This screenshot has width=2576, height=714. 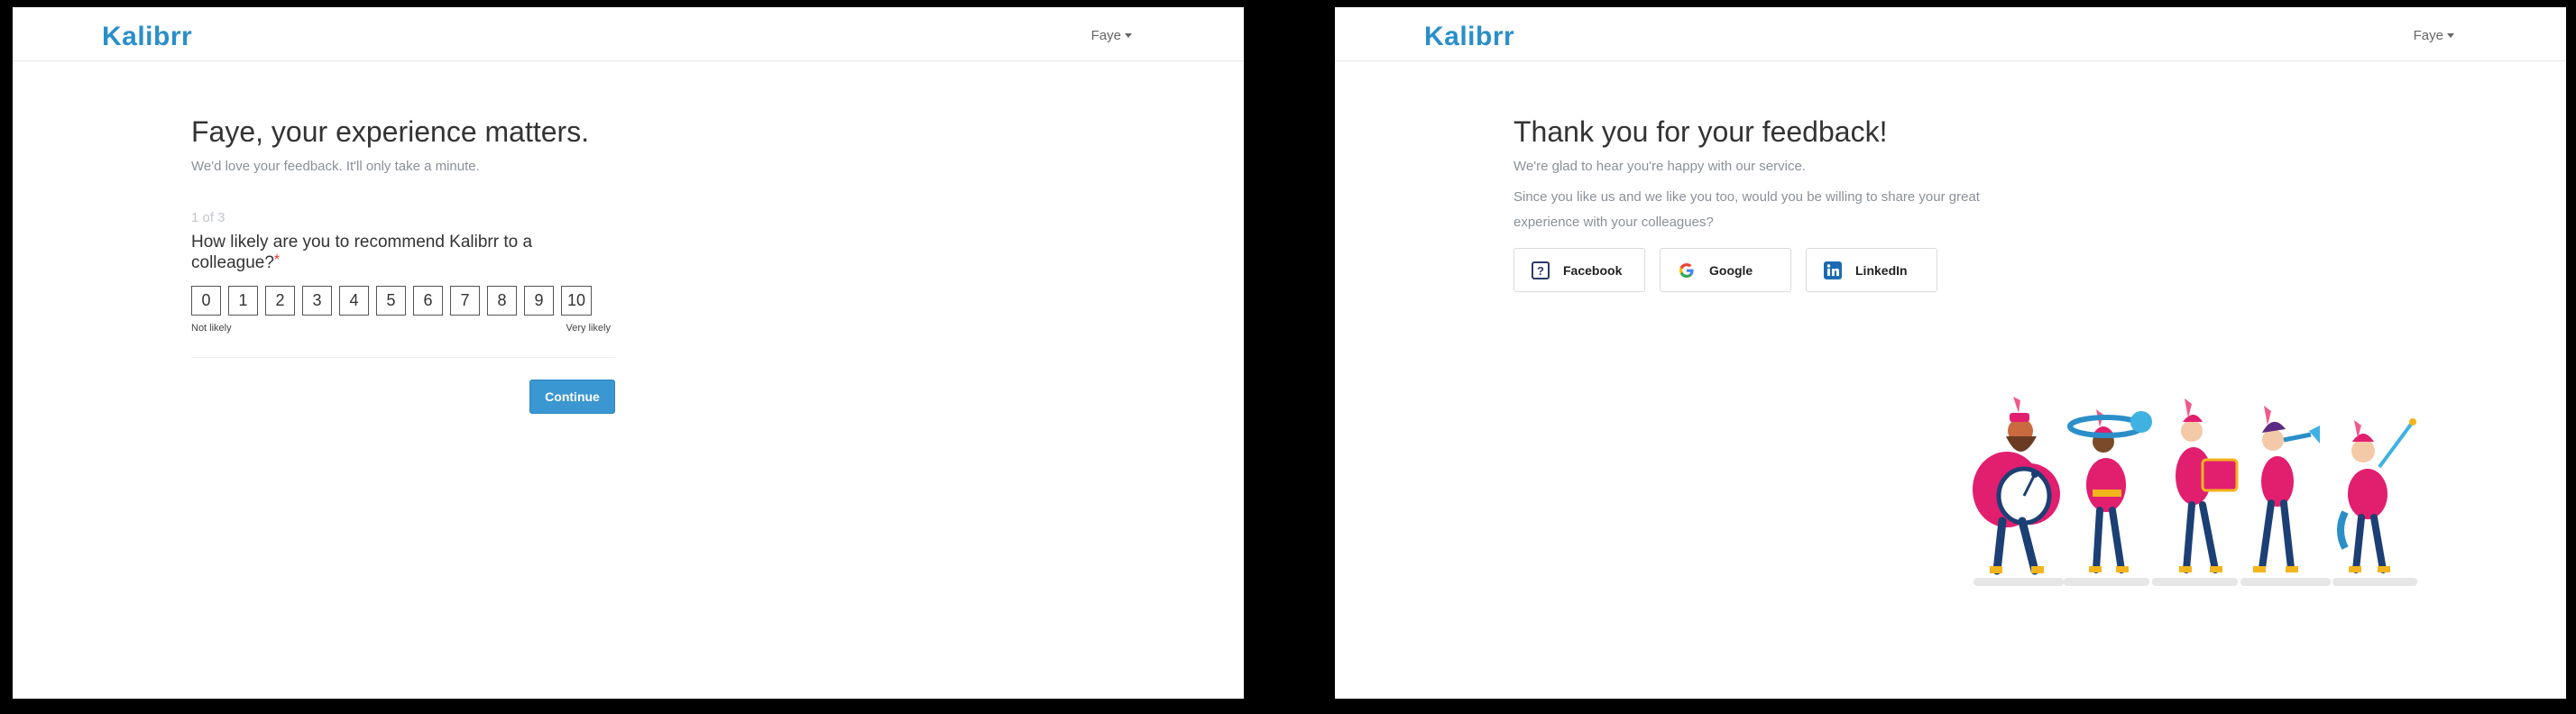 I want to click on divider, so click(x=403, y=358).